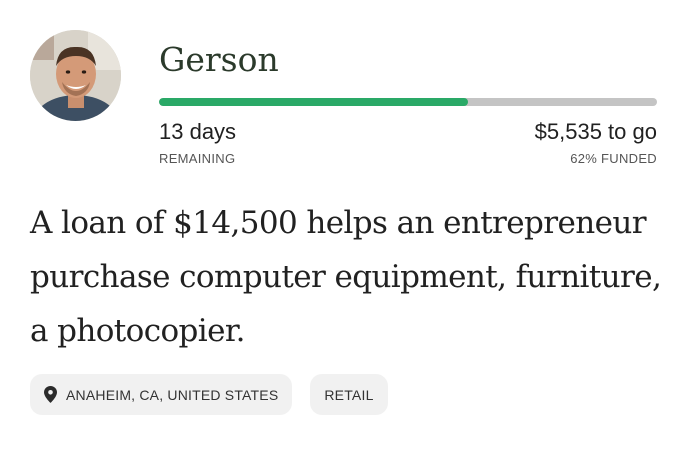 Image resolution: width=688 pixels, height=452 pixels. I want to click on borrower-name: Gerson, so click(219, 60).